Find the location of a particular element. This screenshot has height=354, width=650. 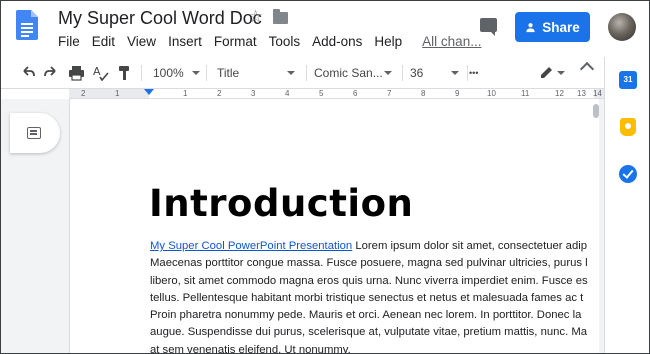

calendar-day: 31 is located at coordinates (628, 79).